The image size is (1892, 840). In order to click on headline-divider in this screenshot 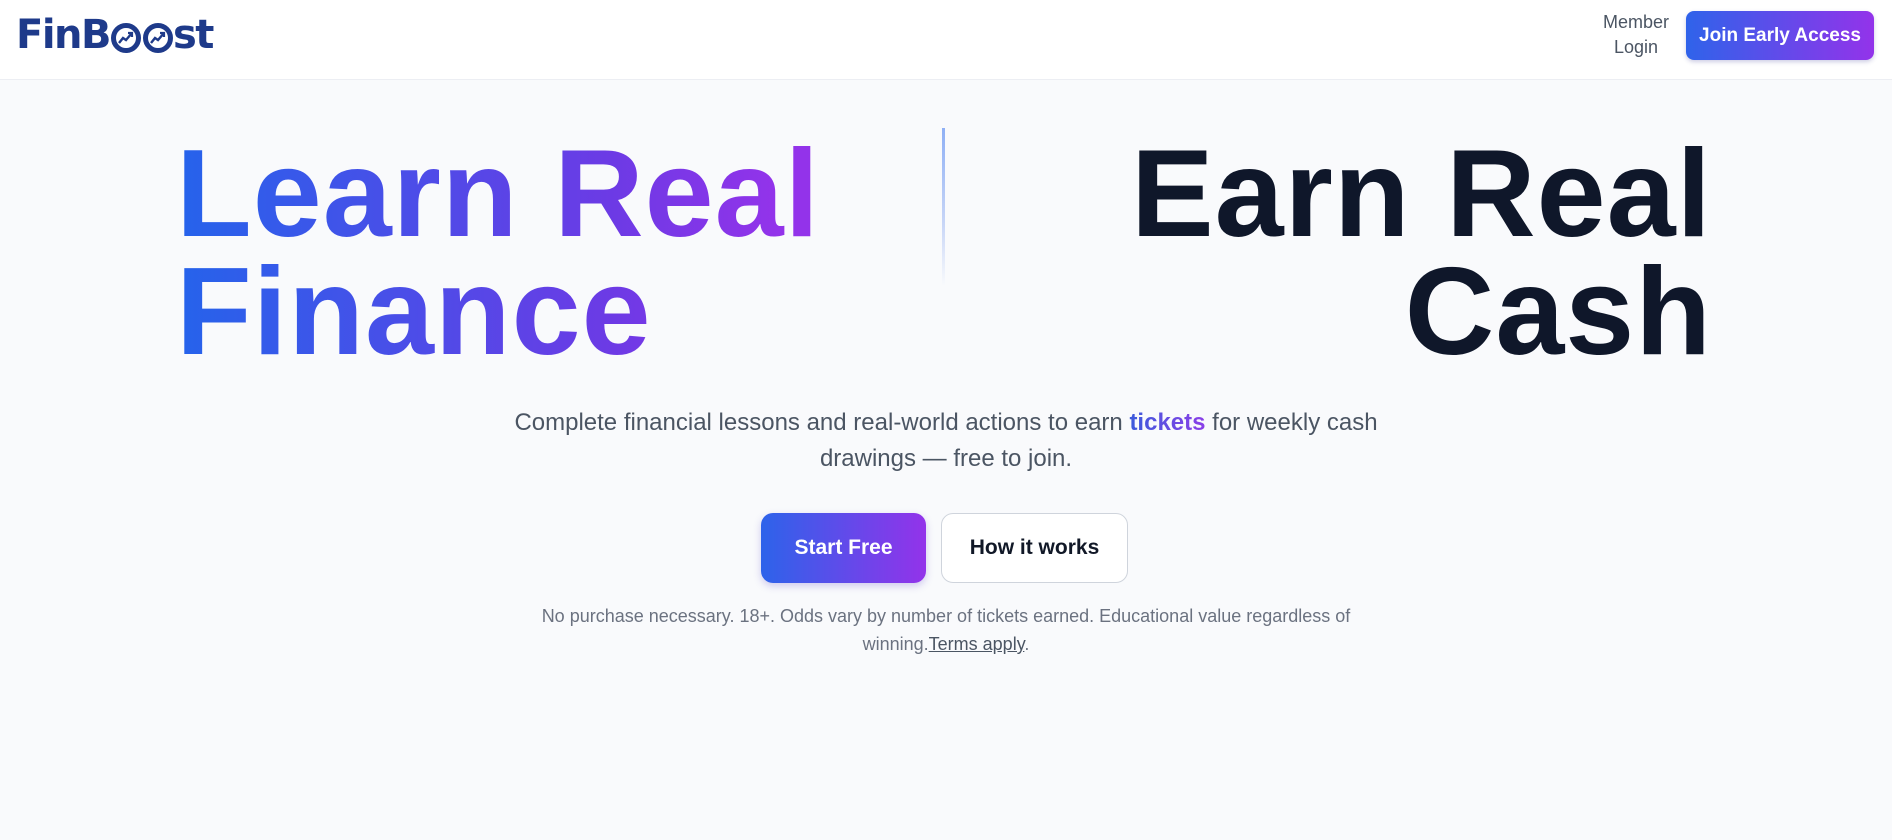, I will do `click(943, 207)`.